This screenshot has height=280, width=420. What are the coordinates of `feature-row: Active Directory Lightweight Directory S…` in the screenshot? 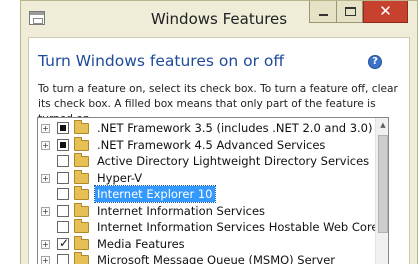 It's located at (206, 161).